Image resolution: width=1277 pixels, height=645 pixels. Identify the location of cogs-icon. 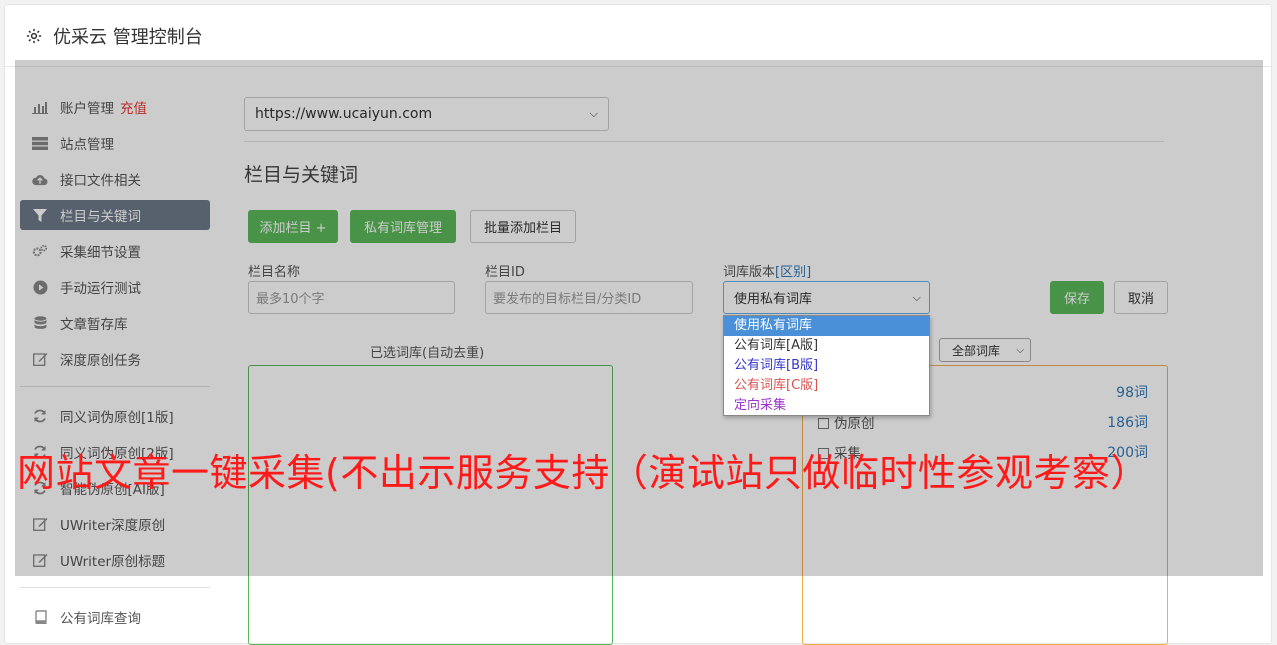
(40, 251).